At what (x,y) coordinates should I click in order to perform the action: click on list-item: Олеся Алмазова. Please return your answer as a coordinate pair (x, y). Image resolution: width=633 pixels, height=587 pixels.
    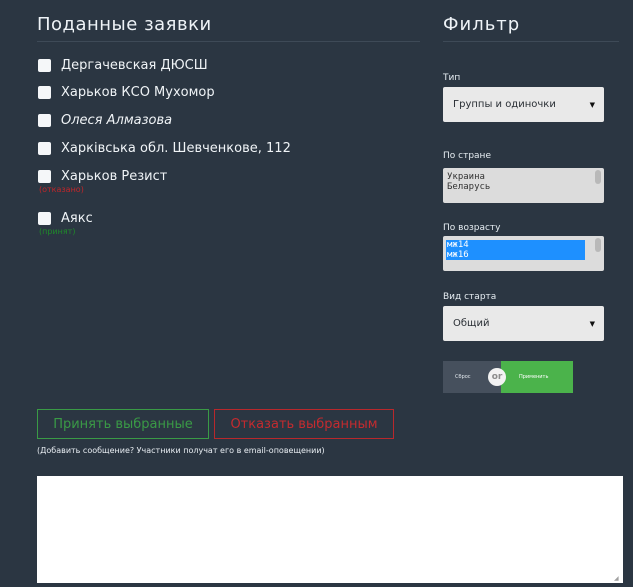
    Looking at the image, I should click on (105, 120).